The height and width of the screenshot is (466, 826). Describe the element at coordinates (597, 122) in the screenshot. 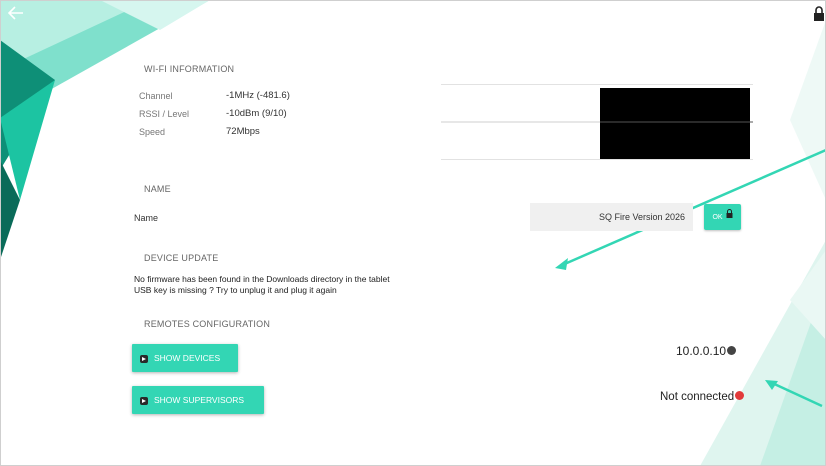

I see `signal-graph` at that location.